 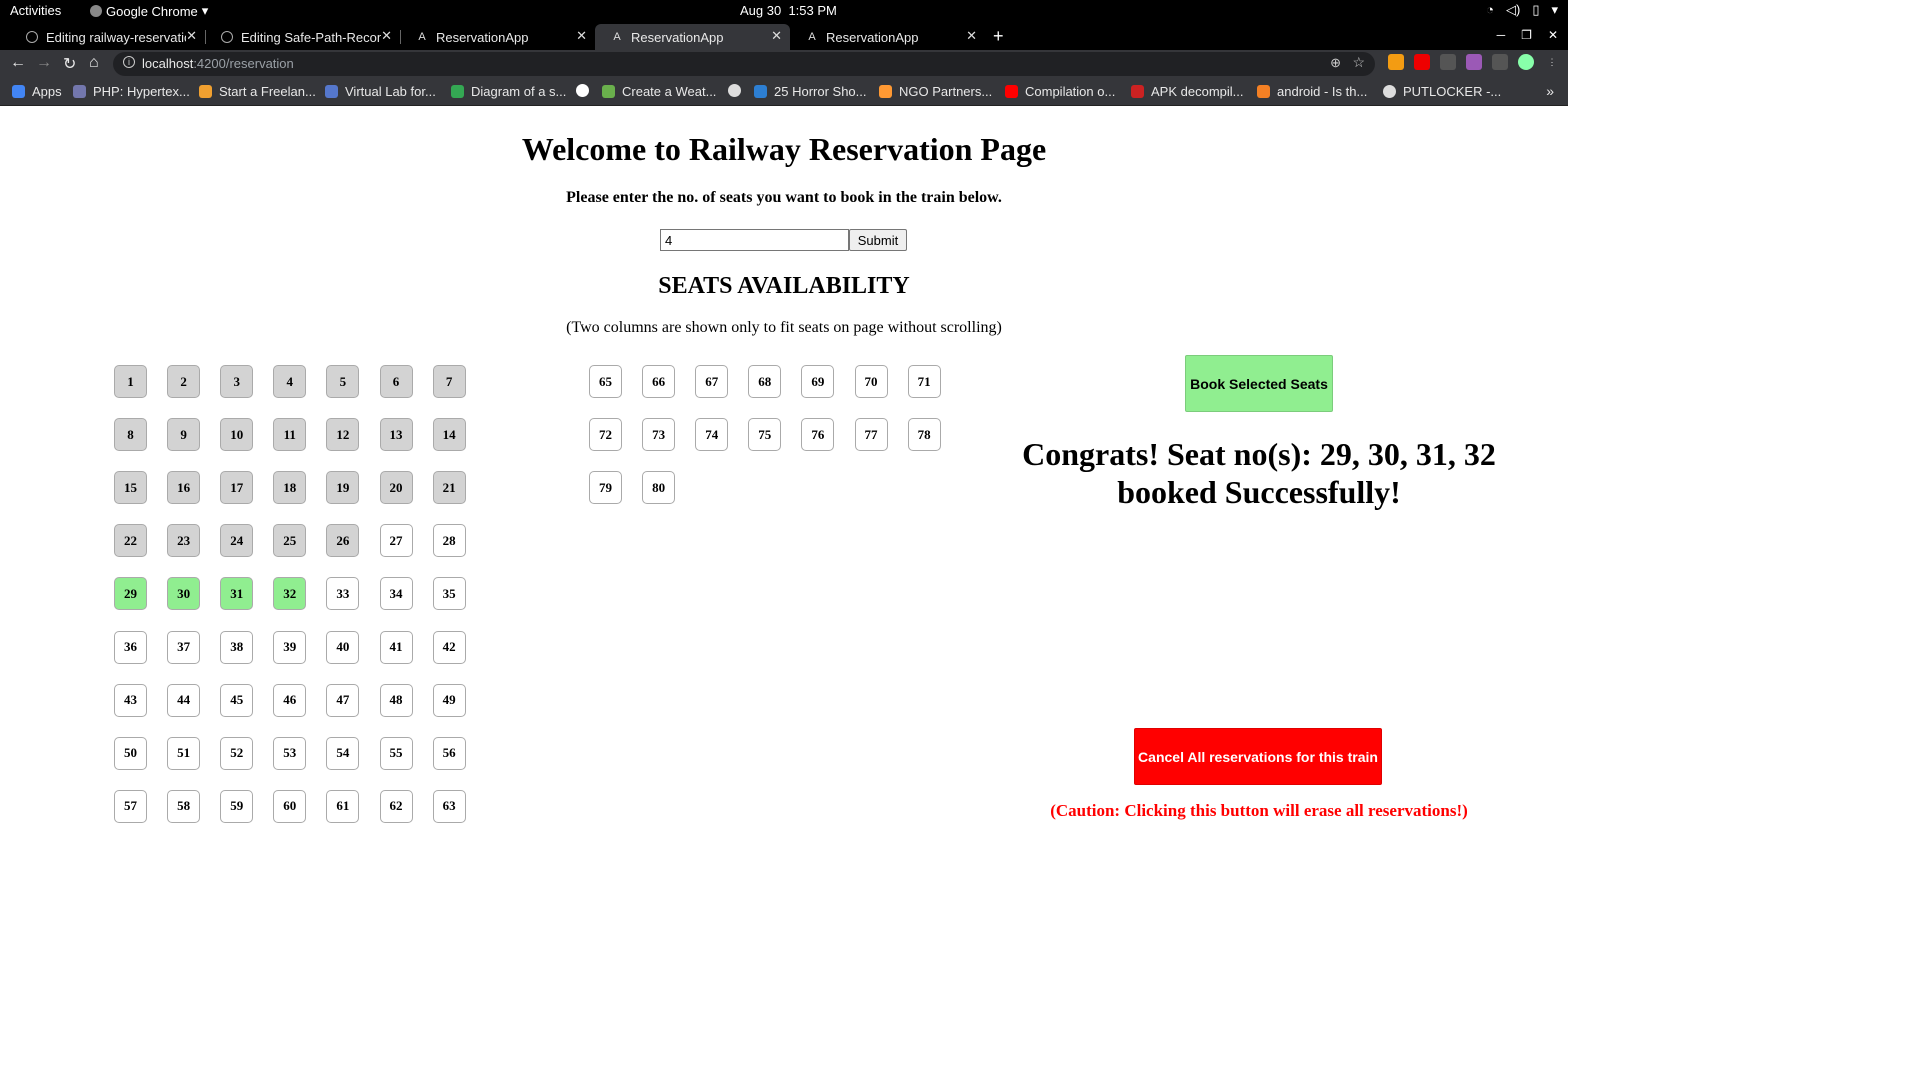 I want to click on react-devtools-icon, so click(x=1448, y=62).